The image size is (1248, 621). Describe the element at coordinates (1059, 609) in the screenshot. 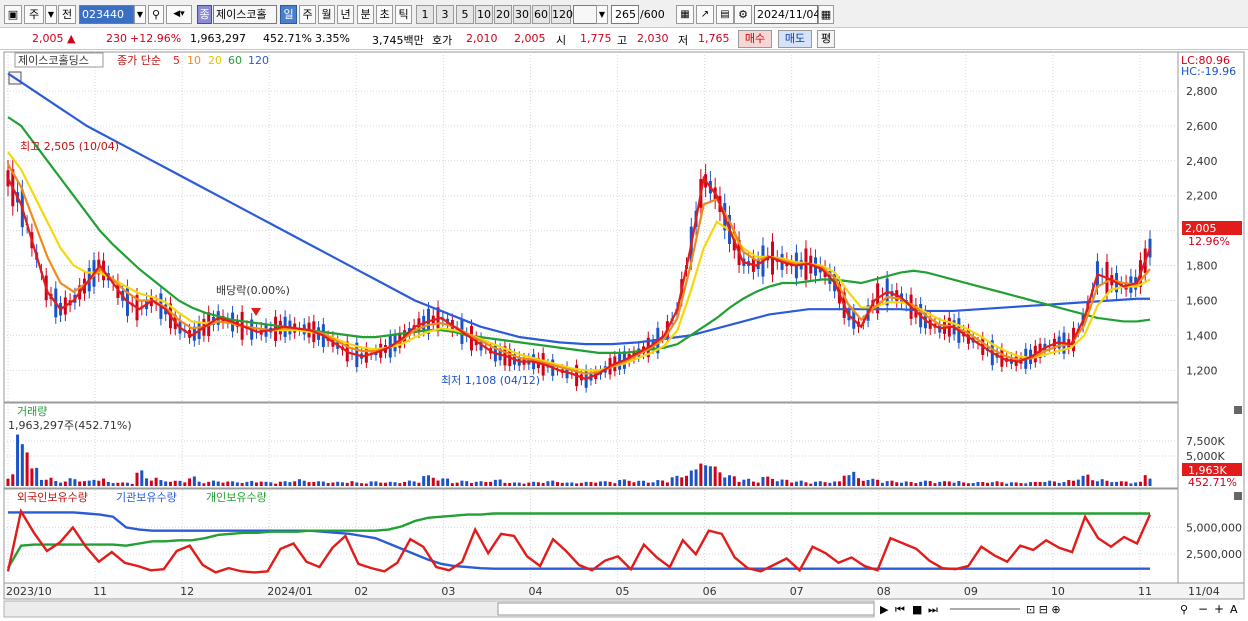

I see `scroll-controls: ▶ ⏮ ■ ⏭ ⊡ ⊟ ⊕ ⚲ − + A` at that location.